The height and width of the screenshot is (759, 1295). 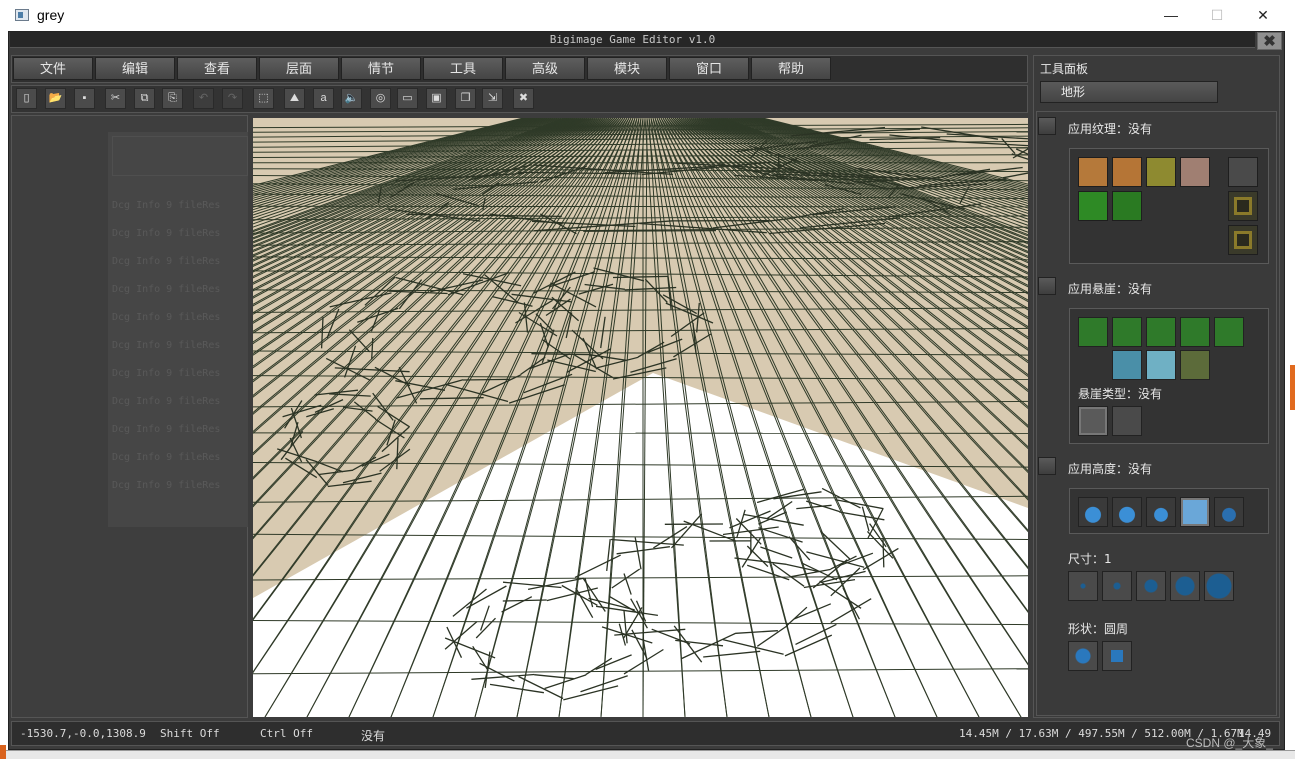 What do you see at coordinates (1195, 365) in the screenshot?
I see `cliff-tool-rock` at bounding box center [1195, 365].